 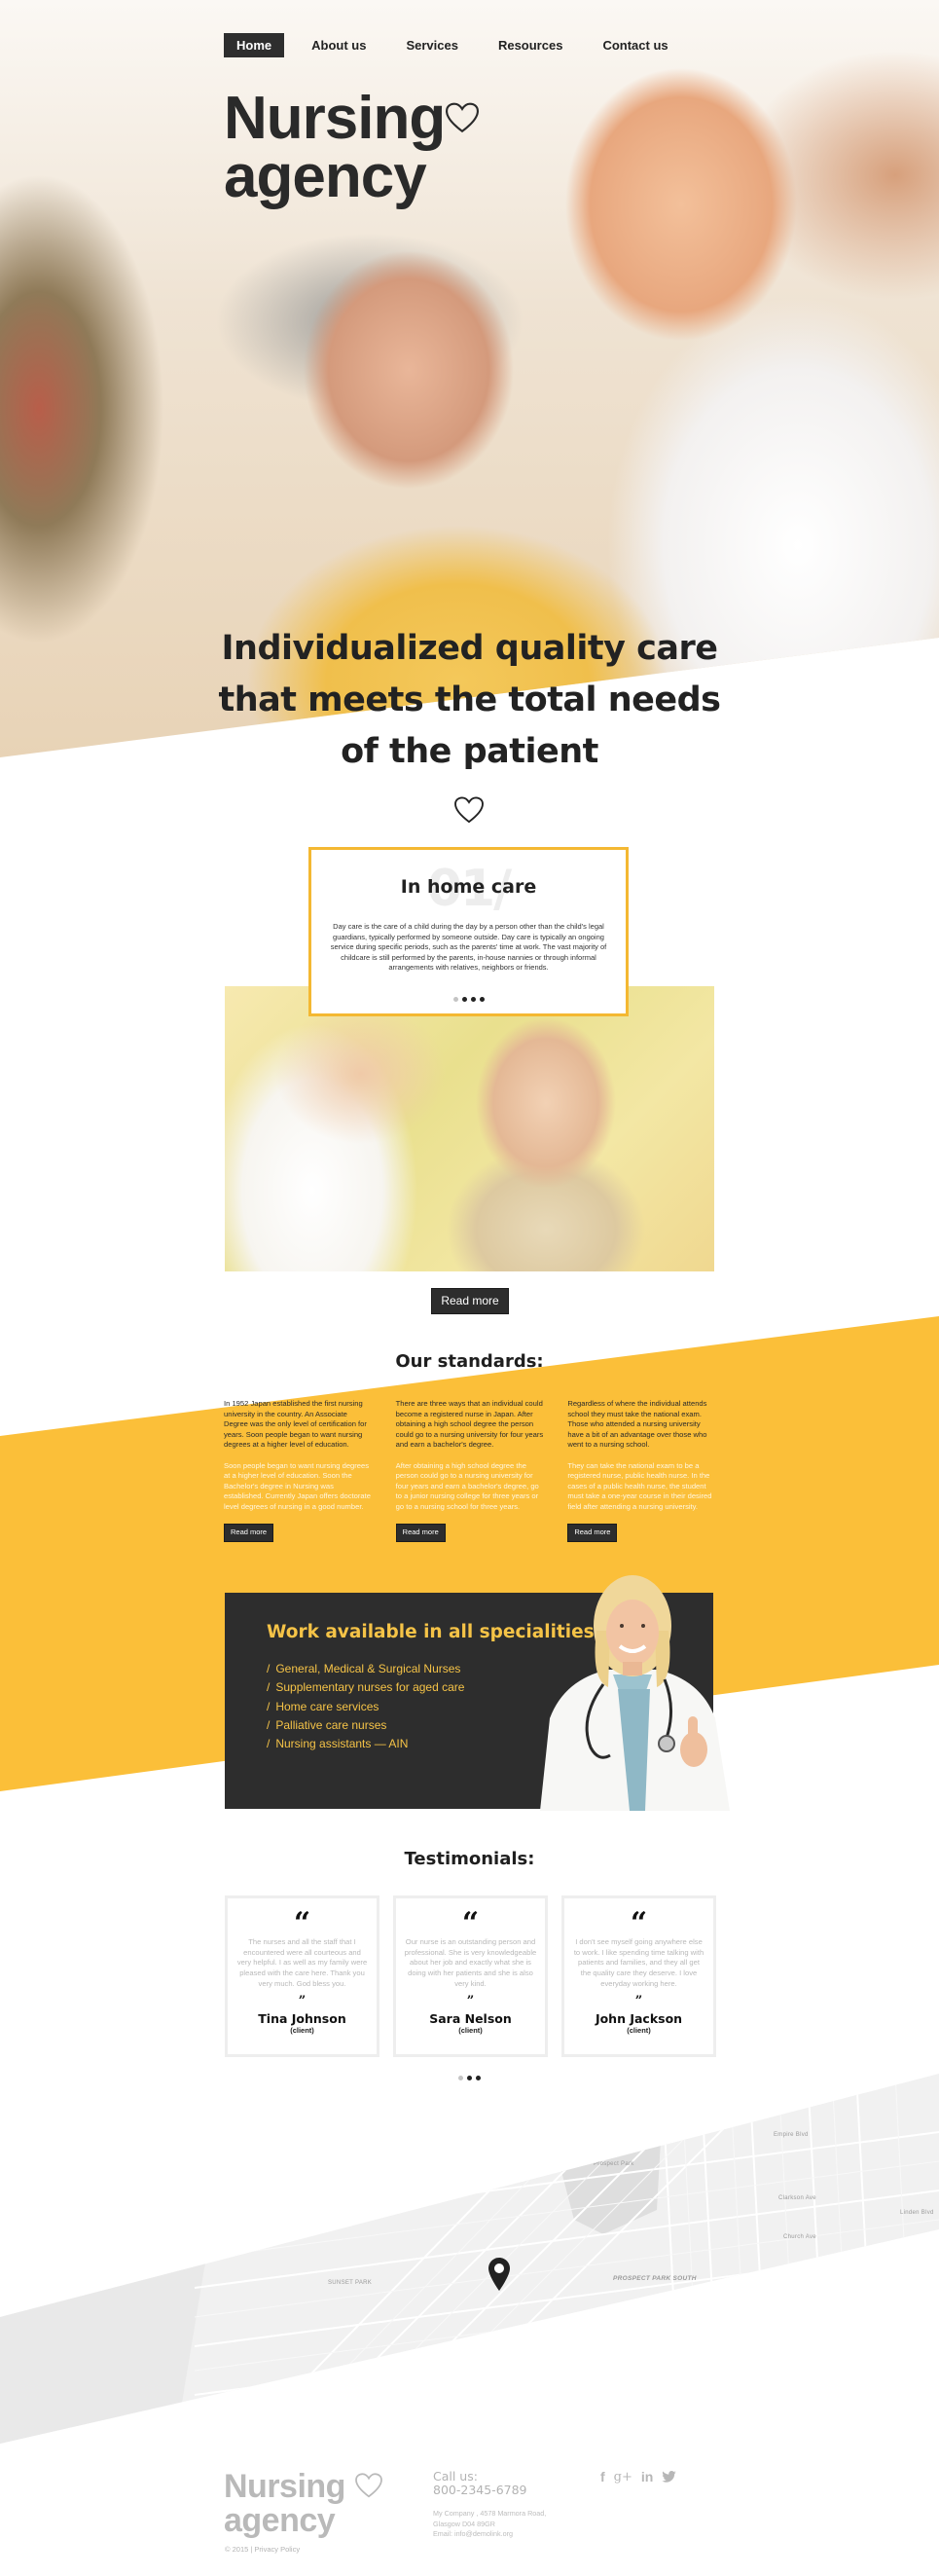 I want to click on privacy-policy-link: Privacy Policy, so click(x=277, y=2549).